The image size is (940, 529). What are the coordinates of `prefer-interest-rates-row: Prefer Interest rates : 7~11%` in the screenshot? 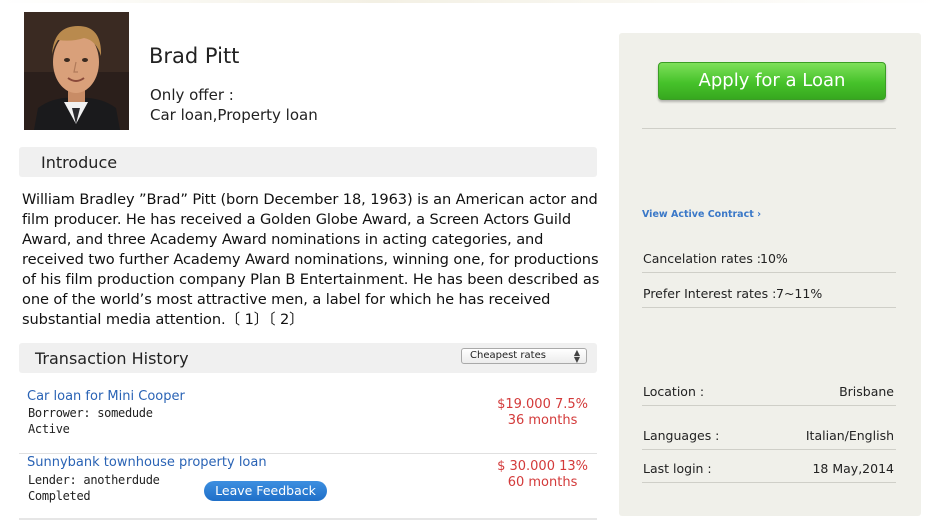 It's located at (769, 295).